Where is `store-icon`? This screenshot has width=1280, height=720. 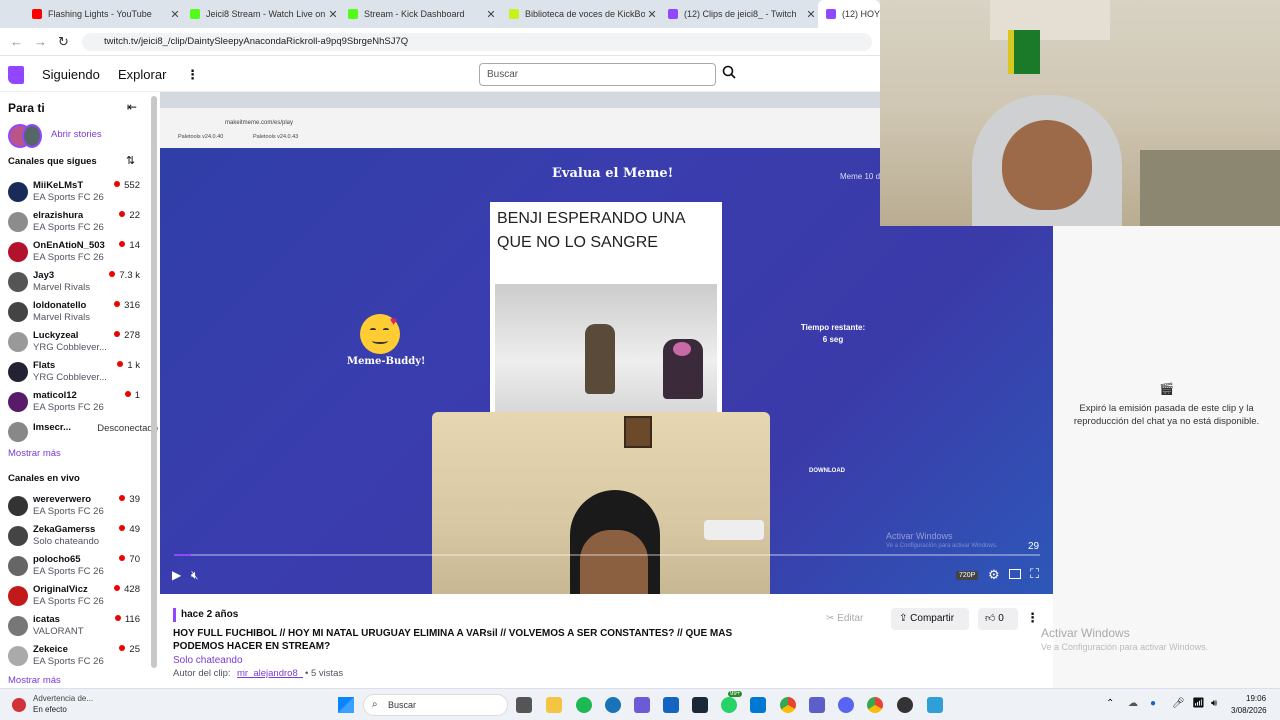
store-icon is located at coordinates (758, 705).